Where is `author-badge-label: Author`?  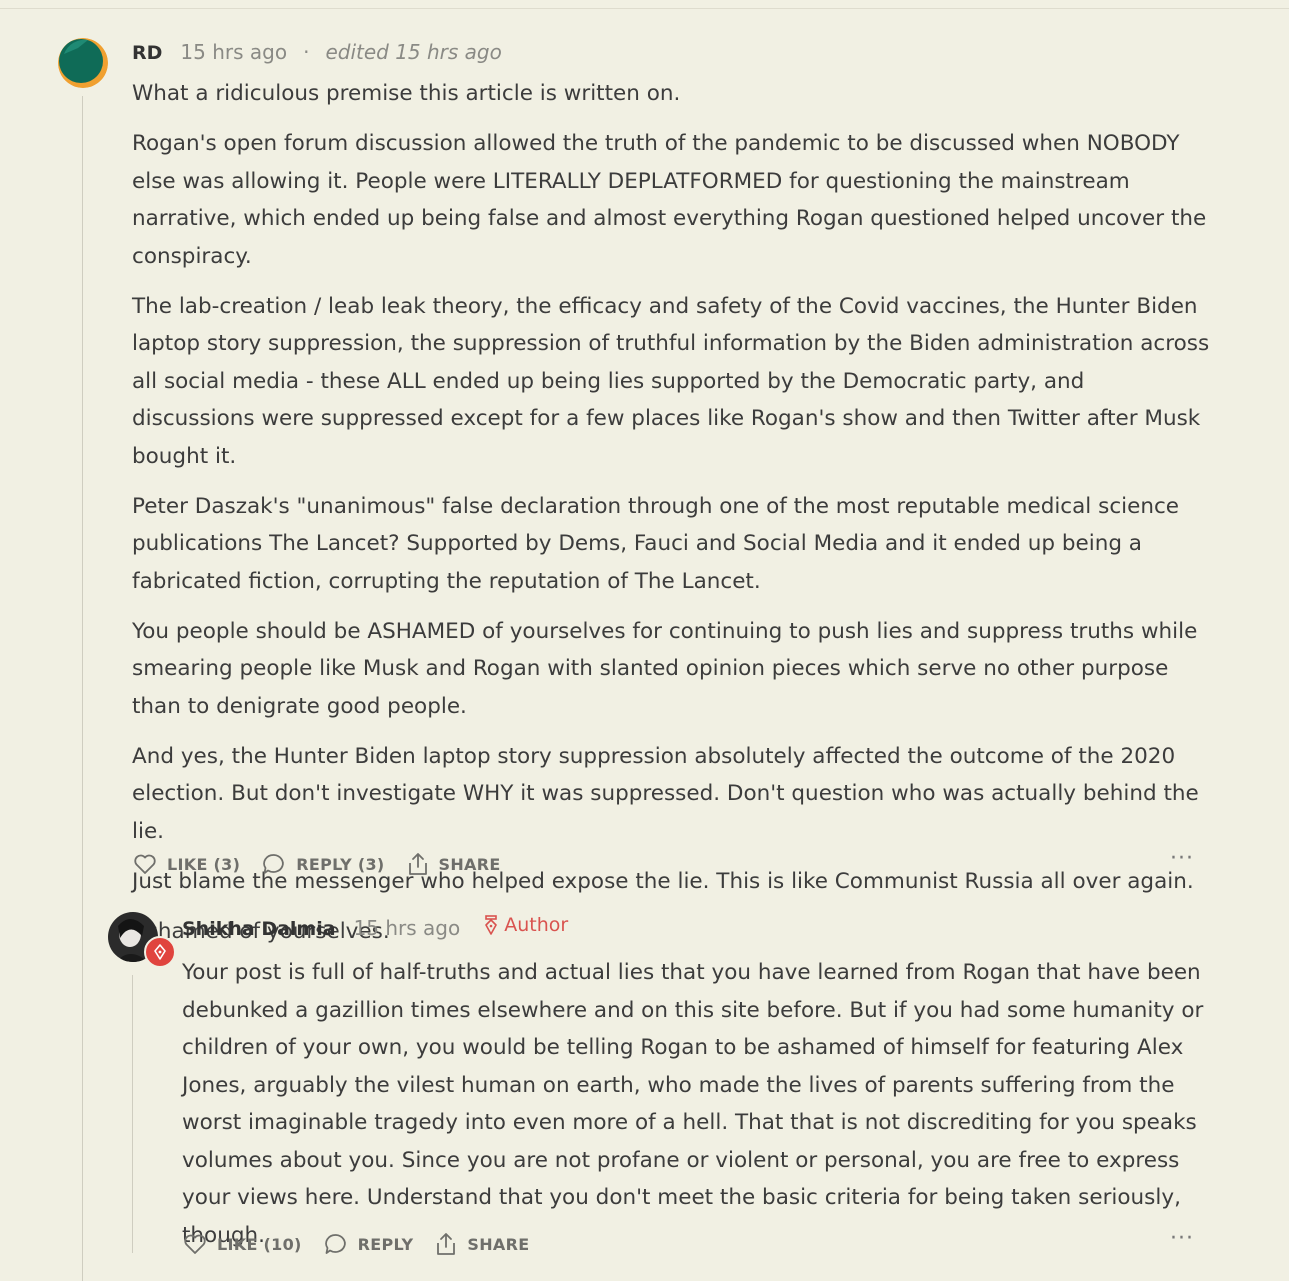 author-badge-label: Author is located at coordinates (536, 925).